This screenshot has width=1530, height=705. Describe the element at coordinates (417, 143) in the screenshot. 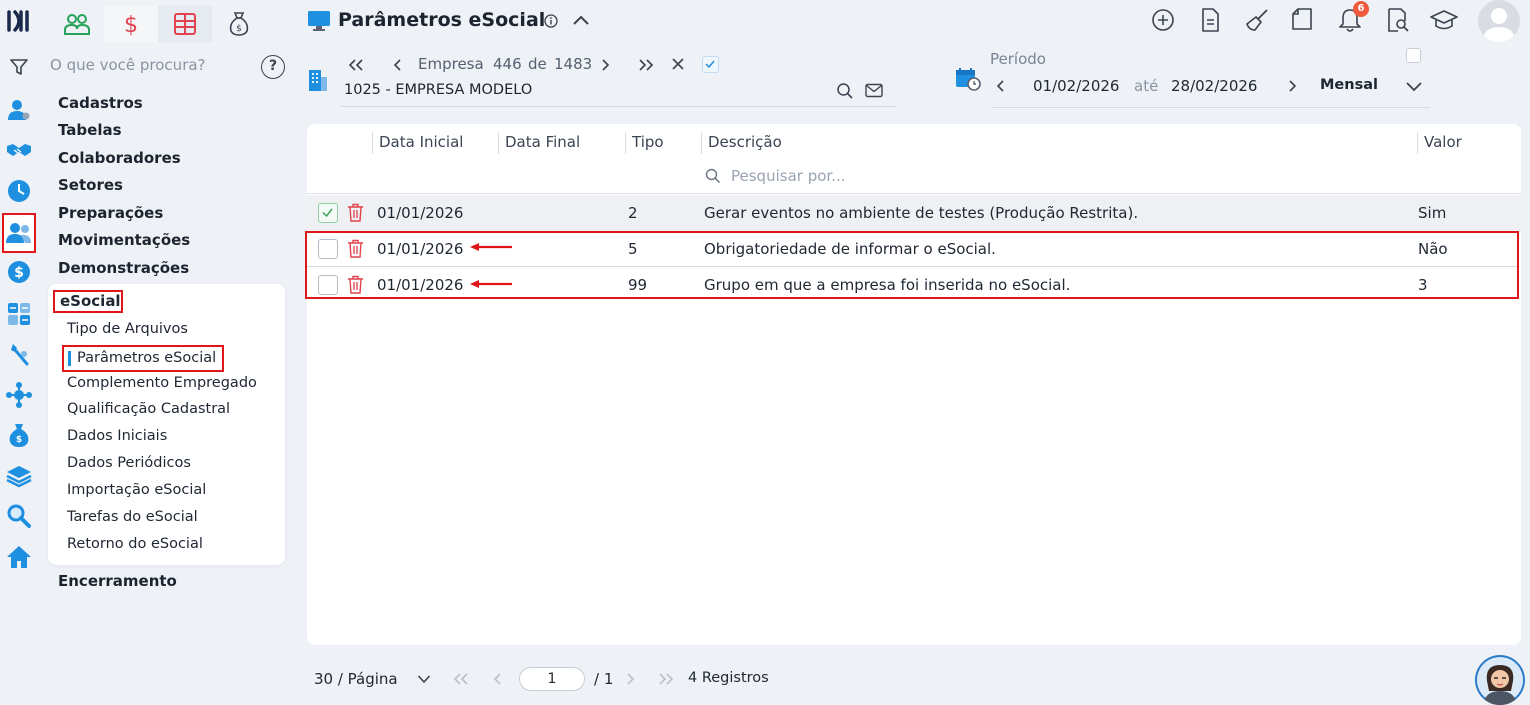

I see `col-header-data-inicial: Data Inicial` at that location.